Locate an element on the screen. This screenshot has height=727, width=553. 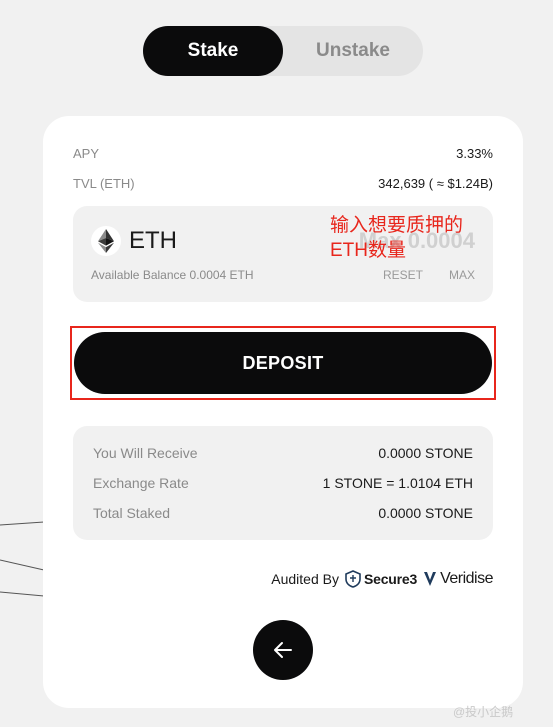
veridise-name: Veridise is located at coordinates (466, 578).